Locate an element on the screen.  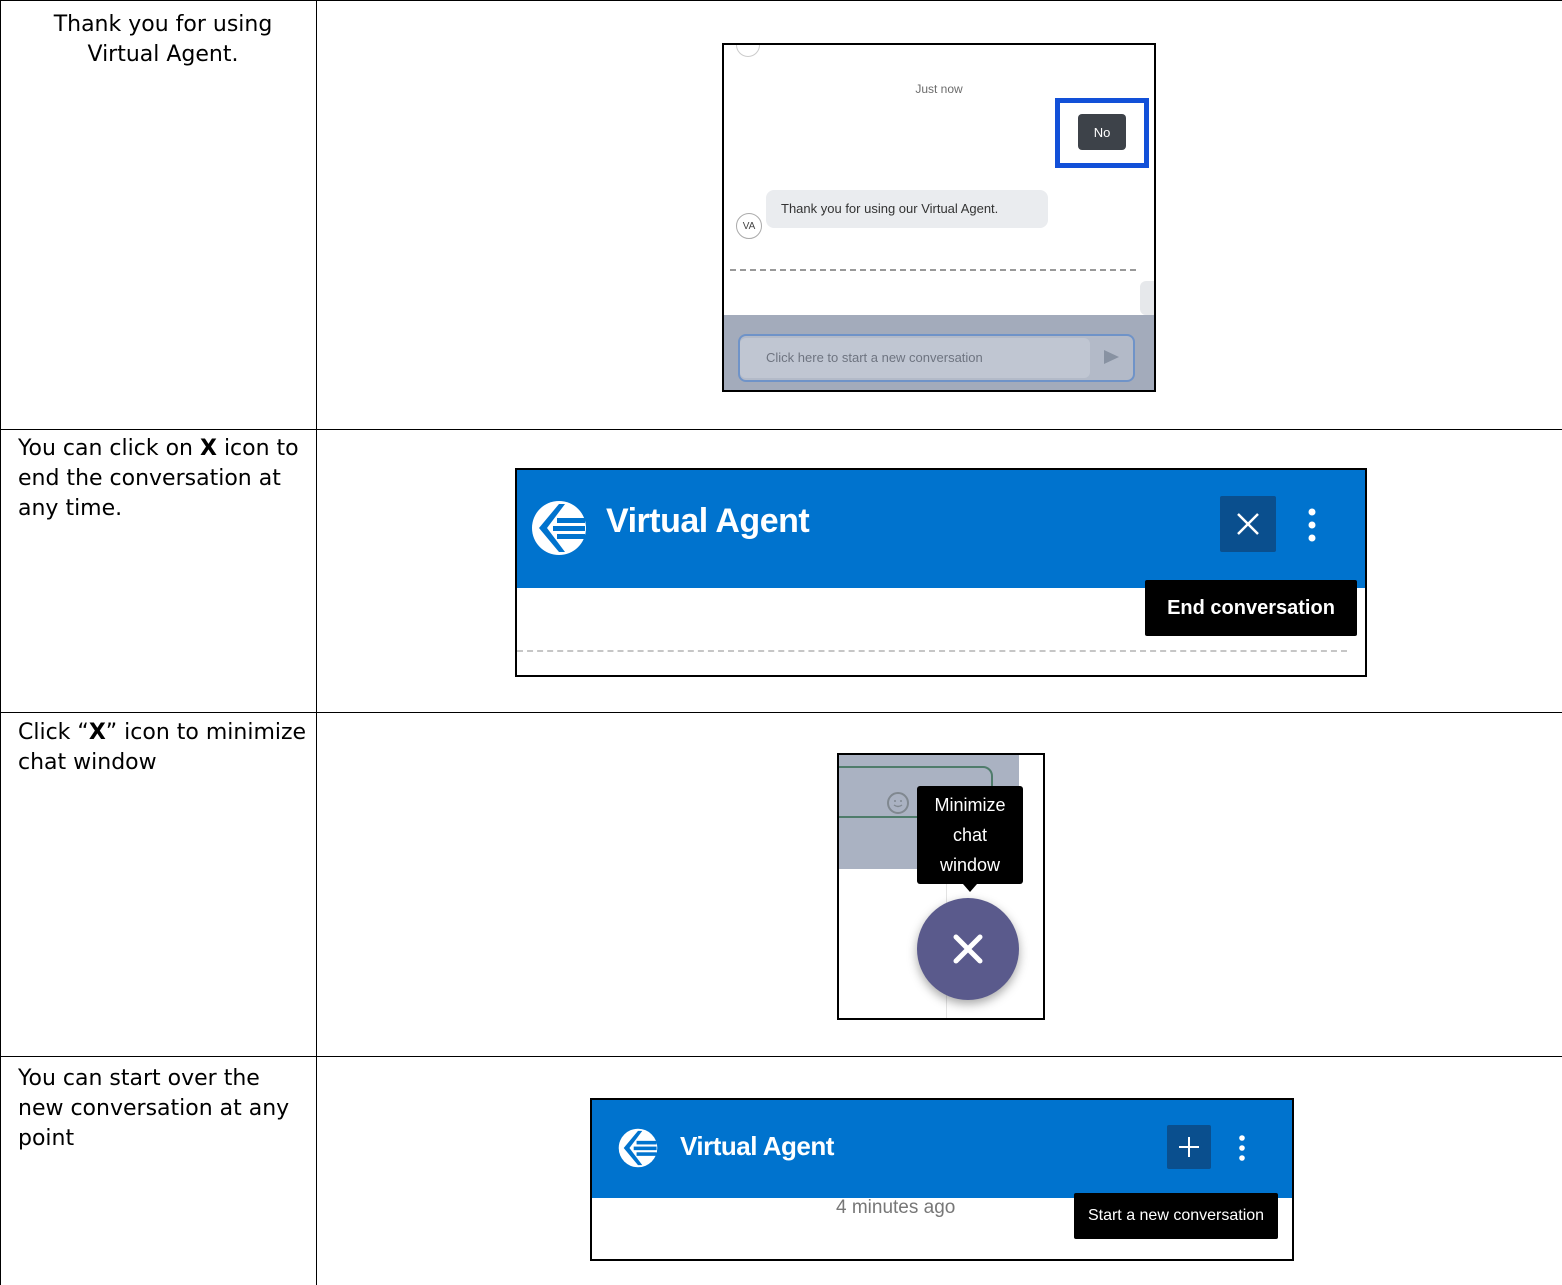
step-2-text-bold: X is located at coordinates (208, 448).